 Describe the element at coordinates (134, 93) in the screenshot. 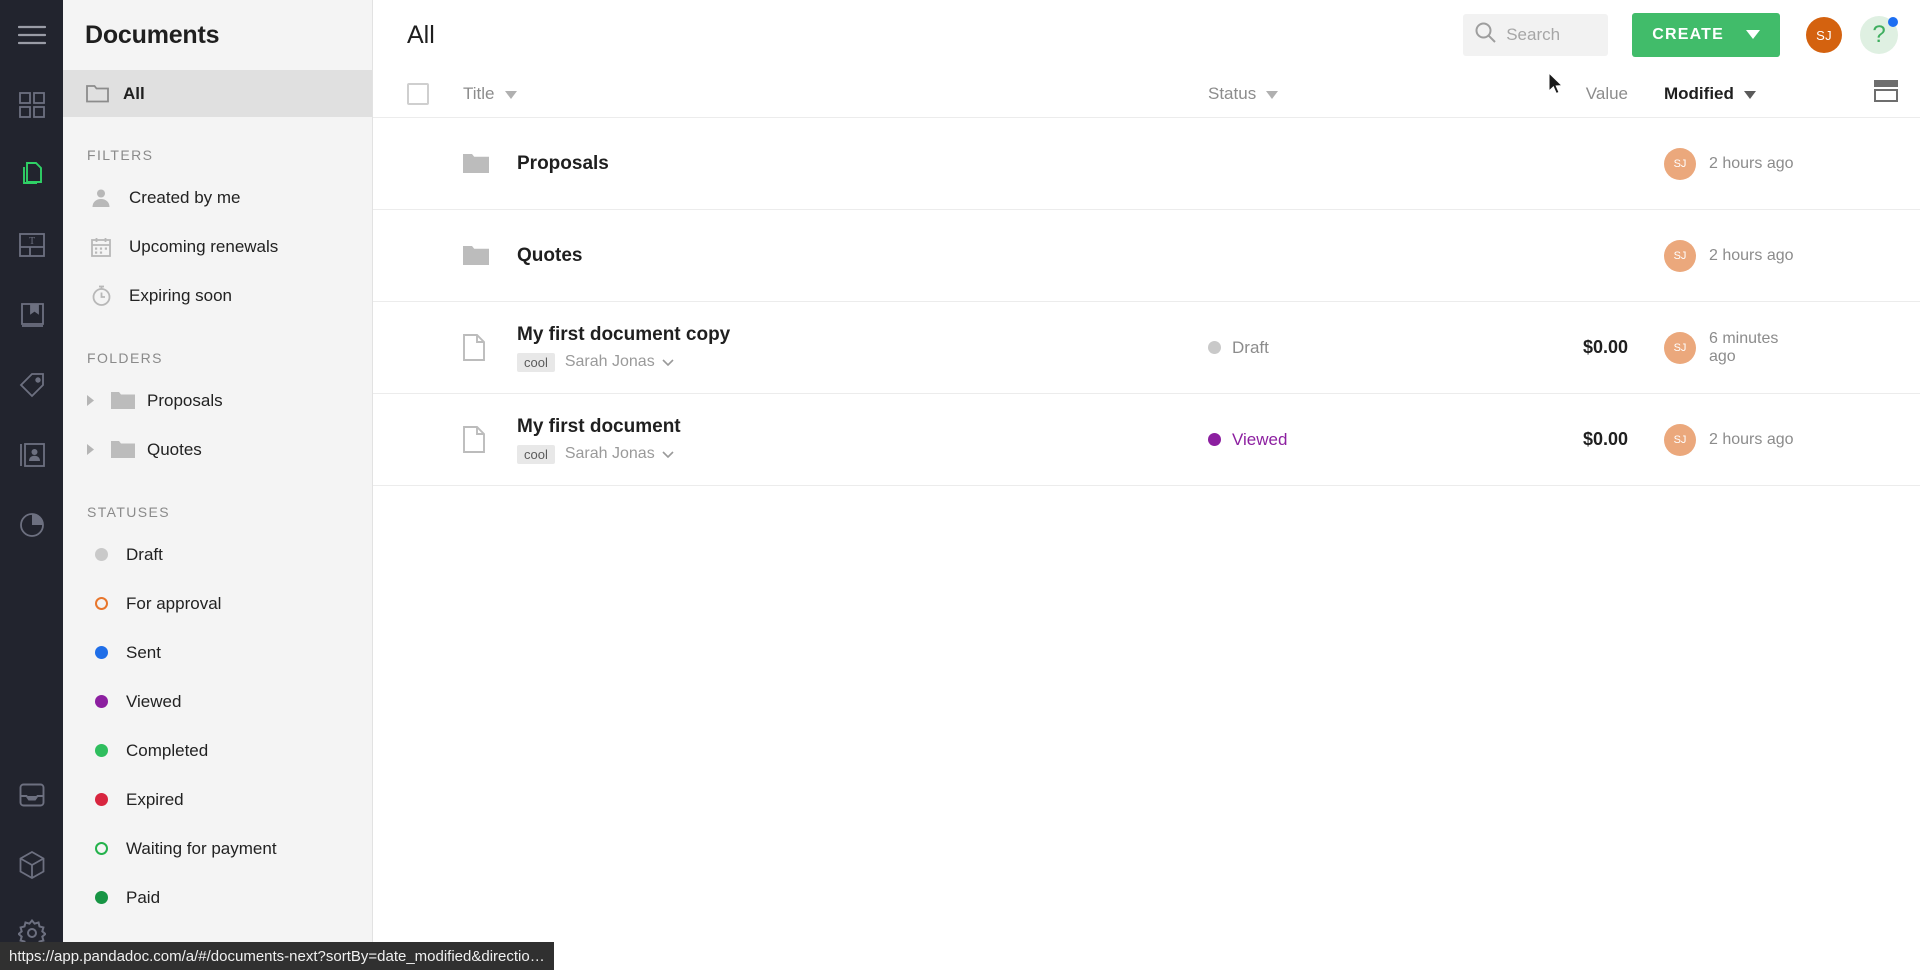

I see `sidebar-all-label: All` at that location.